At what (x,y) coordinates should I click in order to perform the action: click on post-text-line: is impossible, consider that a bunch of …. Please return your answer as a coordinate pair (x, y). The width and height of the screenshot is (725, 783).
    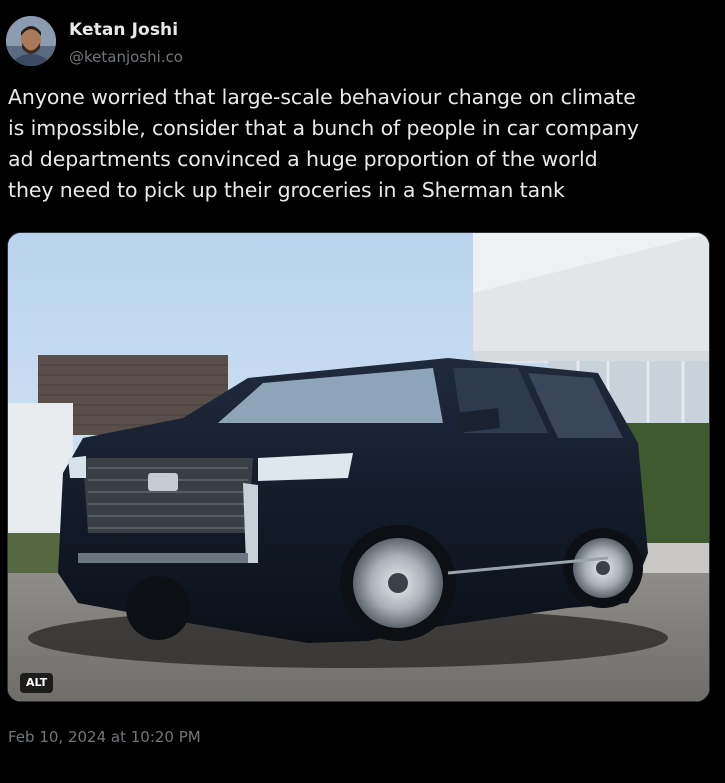
    Looking at the image, I should click on (323, 128).